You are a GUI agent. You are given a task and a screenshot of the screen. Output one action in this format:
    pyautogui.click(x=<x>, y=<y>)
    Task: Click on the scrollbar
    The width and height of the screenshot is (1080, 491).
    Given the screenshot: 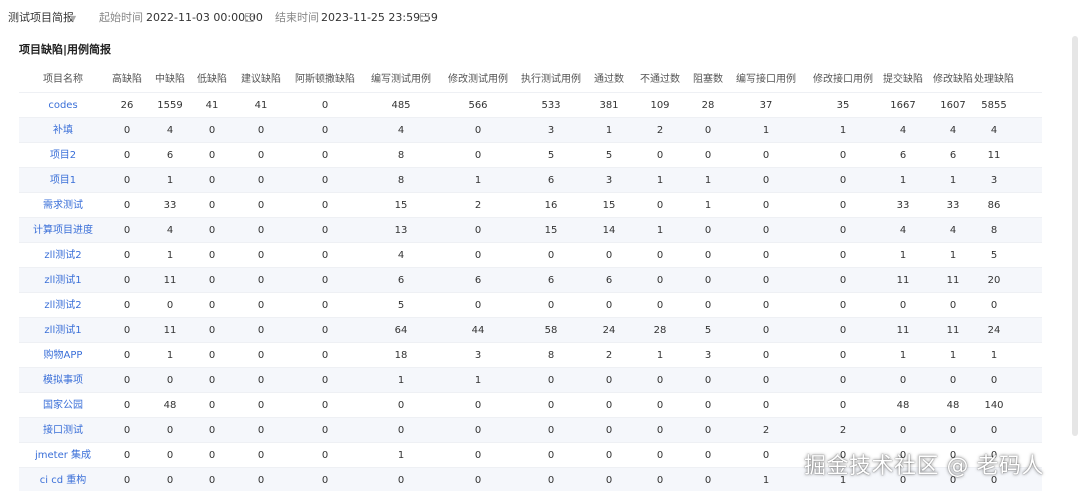 What is the action you would take?
    pyautogui.click(x=1075, y=263)
    